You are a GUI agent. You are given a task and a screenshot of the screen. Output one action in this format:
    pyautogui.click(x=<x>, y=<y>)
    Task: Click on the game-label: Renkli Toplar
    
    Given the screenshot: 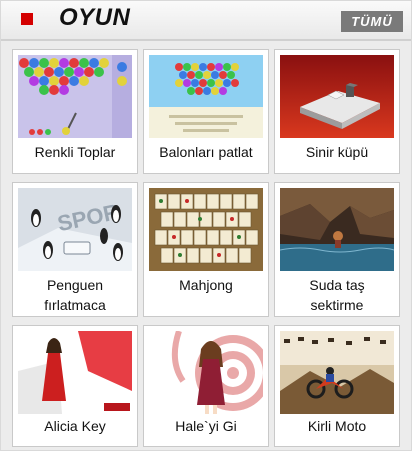 What is the action you would take?
    pyautogui.click(x=75, y=152)
    